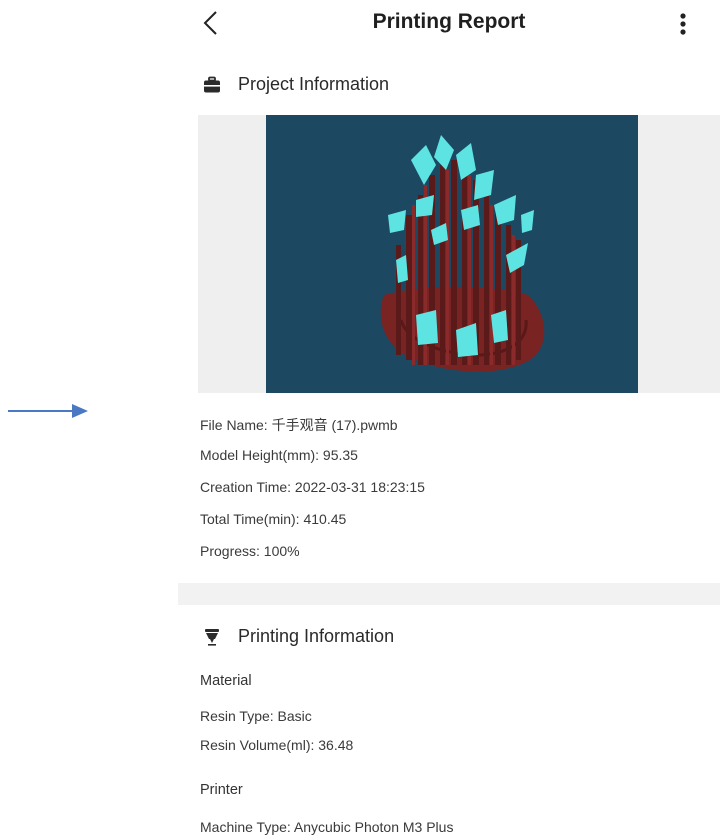 The height and width of the screenshot is (835, 720). What do you see at coordinates (327, 827) in the screenshot?
I see `machine-type-field: Machine Type: Anycubic Photon M3 Plus` at bounding box center [327, 827].